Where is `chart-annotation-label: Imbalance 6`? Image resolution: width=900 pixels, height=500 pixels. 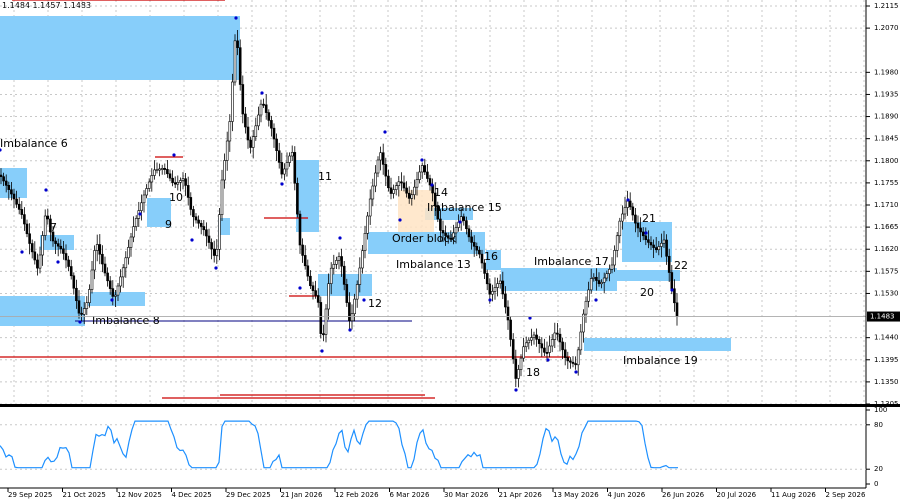 chart-annotation-label: Imbalance 6 is located at coordinates (34, 143).